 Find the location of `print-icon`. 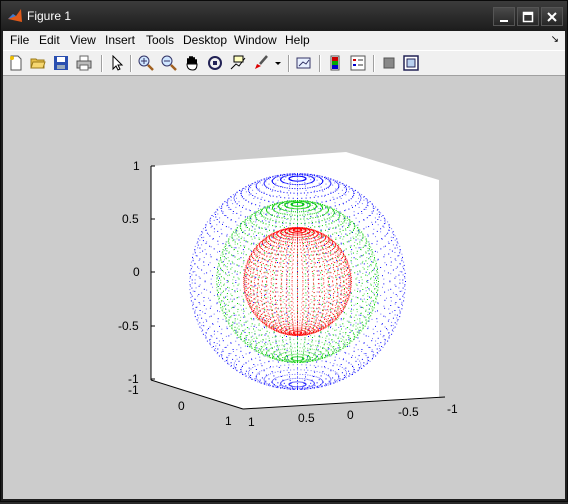

print-icon is located at coordinates (84, 63).